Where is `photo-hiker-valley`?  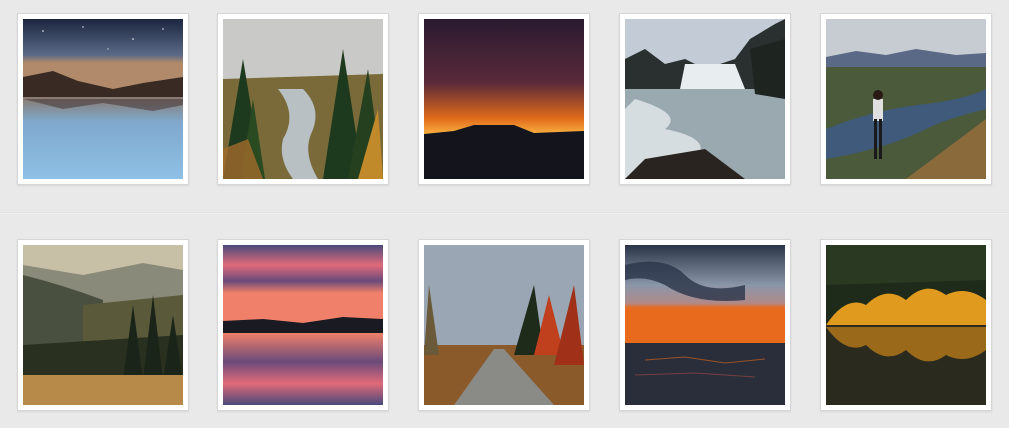 photo-hiker-valley is located at coordinates (906, 99).